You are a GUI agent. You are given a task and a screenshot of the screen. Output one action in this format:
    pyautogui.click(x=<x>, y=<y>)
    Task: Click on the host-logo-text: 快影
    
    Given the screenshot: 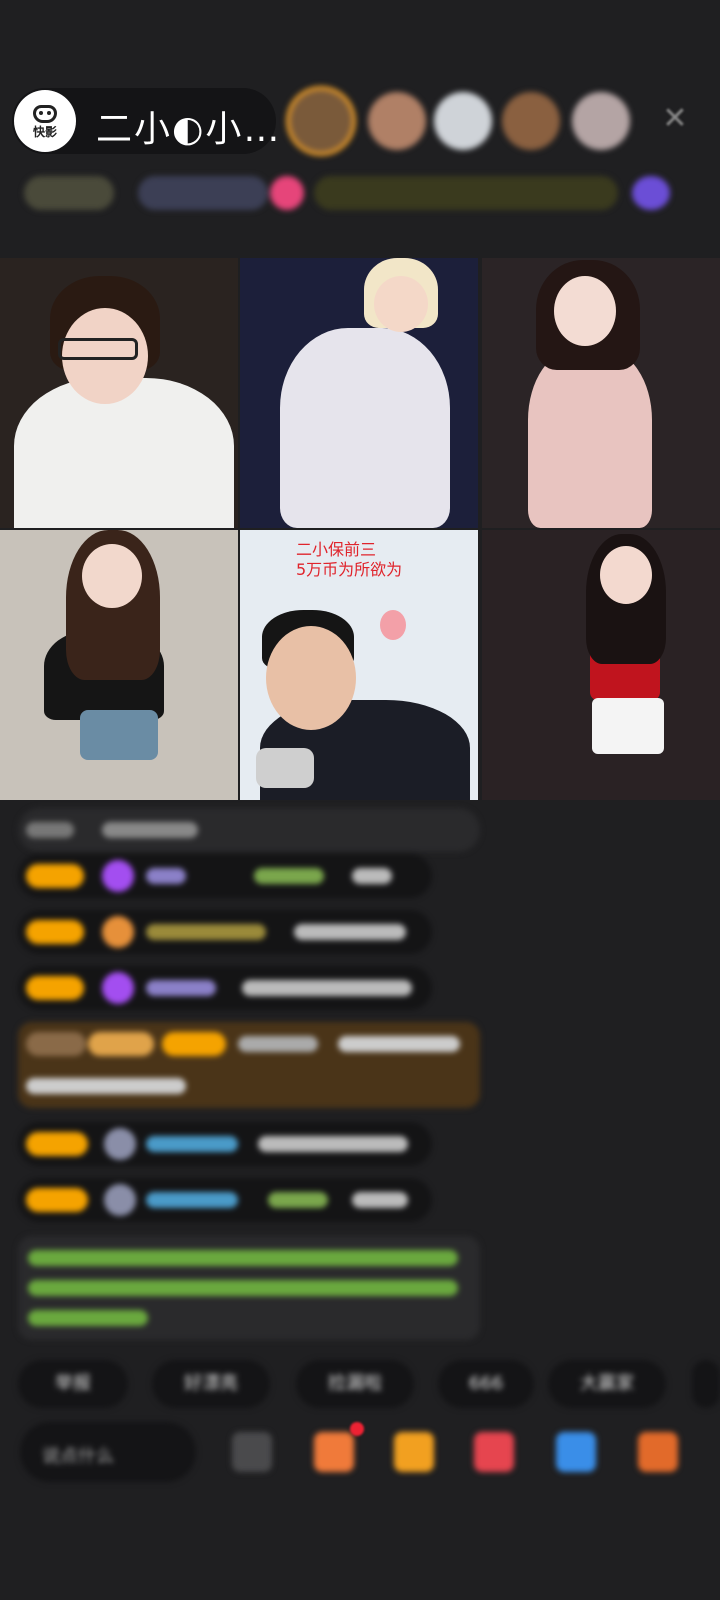 What is the action you would take?
    pyautogui.click(x=44, y=131)
    